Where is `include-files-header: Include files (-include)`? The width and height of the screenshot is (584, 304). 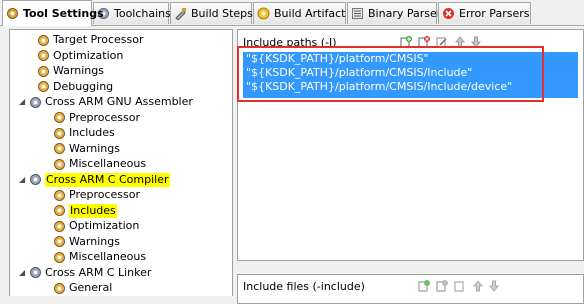
include-files-header: Include files (-include) is located at coordinates (304, 286).